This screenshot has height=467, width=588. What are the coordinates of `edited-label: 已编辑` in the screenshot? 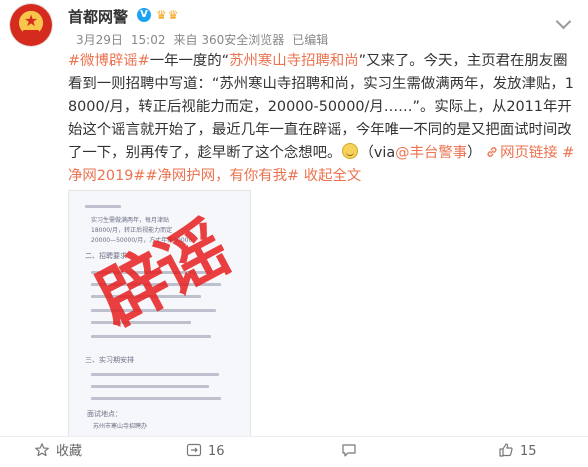 It's located at (310, 40).